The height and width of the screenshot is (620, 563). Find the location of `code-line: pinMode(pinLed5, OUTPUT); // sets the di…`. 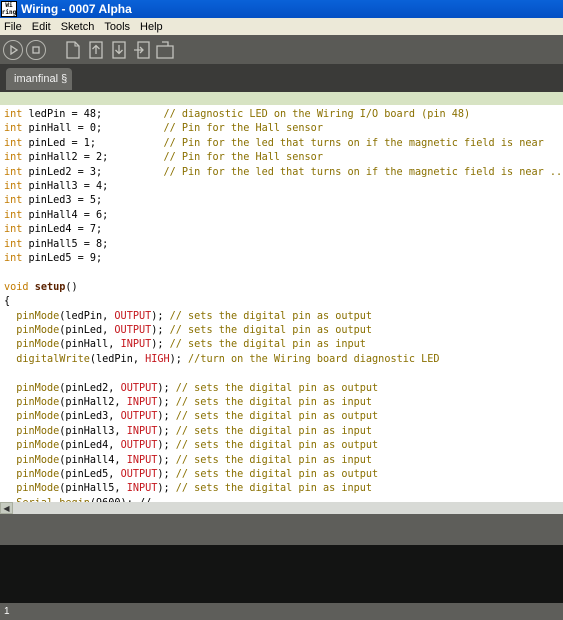

code-line: pinMode(pinLed5, OUTPUT); // sets the di… is located at coordinates (191, 475).